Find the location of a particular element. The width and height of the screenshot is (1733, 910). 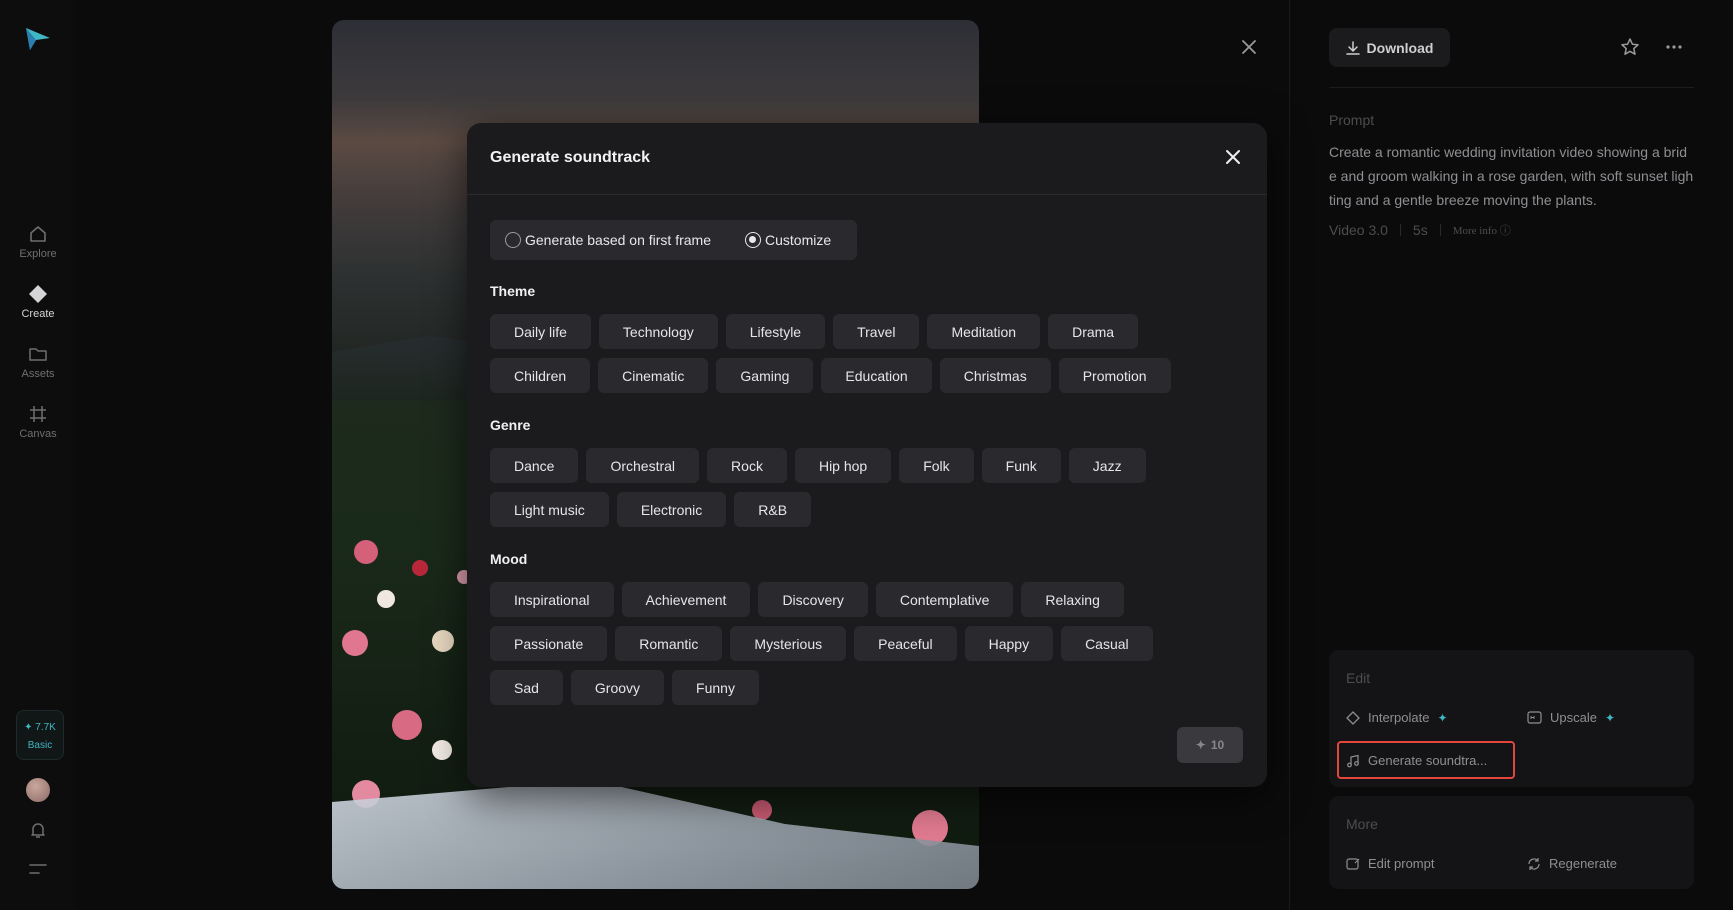

menu-icon is located at coordinates (38, 869).